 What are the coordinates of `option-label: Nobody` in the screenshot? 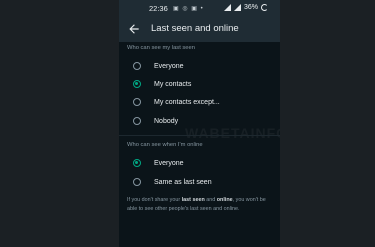 It's located at (166, 121).